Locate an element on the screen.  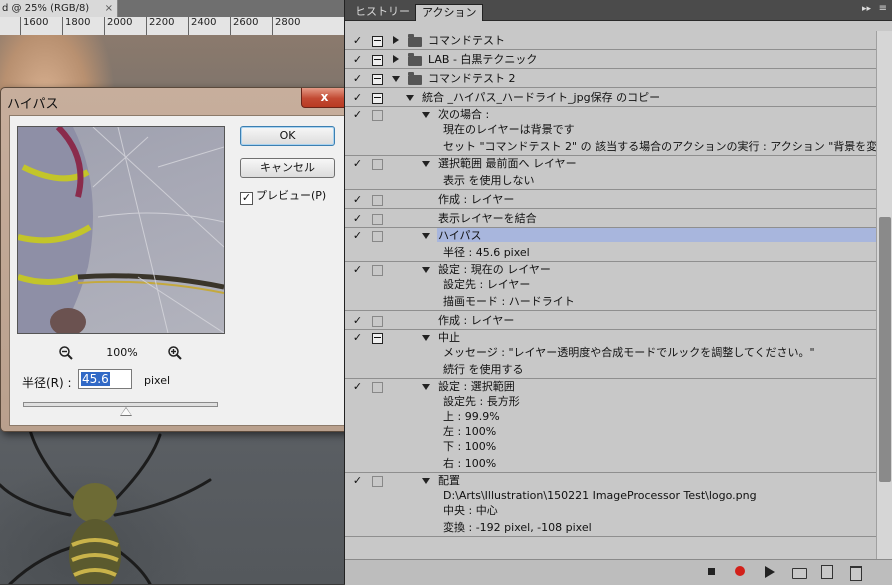
scrollbar-thumb is located at coordinates (885, 349).